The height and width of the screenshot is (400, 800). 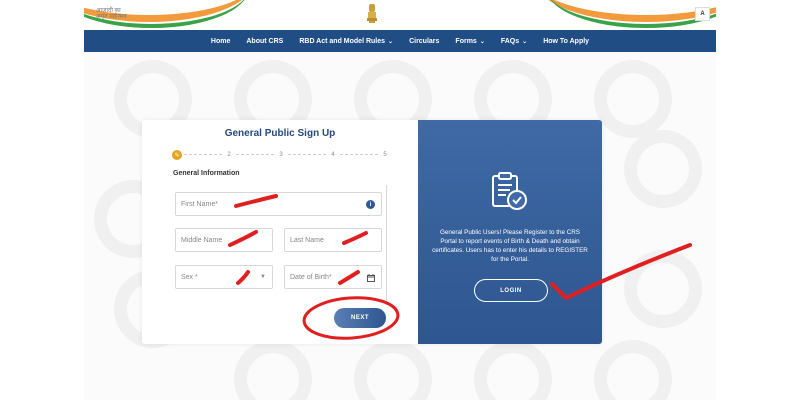 What do you see at coordinates (370, 204) in the screenshot?
I see `info-icon: i` at bounding box center [370, 204].